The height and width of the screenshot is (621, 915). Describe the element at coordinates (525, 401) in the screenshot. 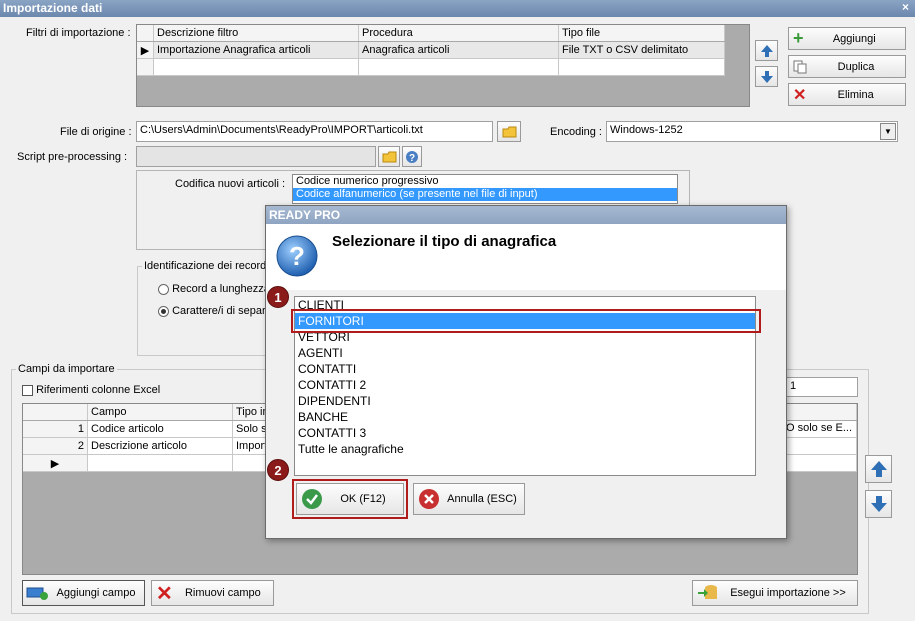

I see `list-item-dipendenti: DIPENDENTI` at that location.